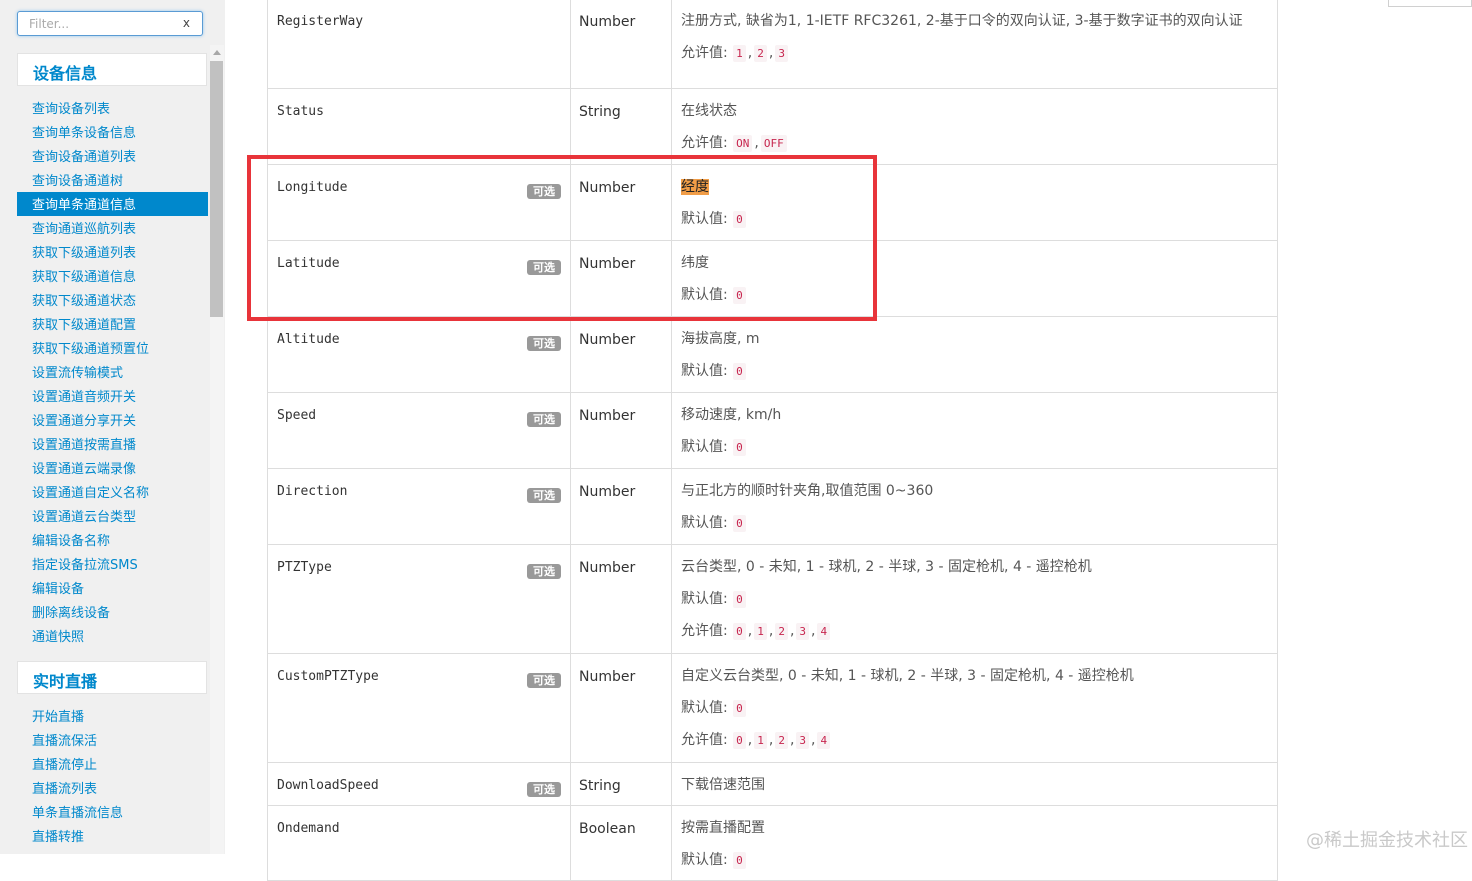 The image size is (1472, 881). What do you see at coordinates (975, 415) in the screenshot?
I see `description-line: 移动速度, km/h` at bounding box center [975, 415].